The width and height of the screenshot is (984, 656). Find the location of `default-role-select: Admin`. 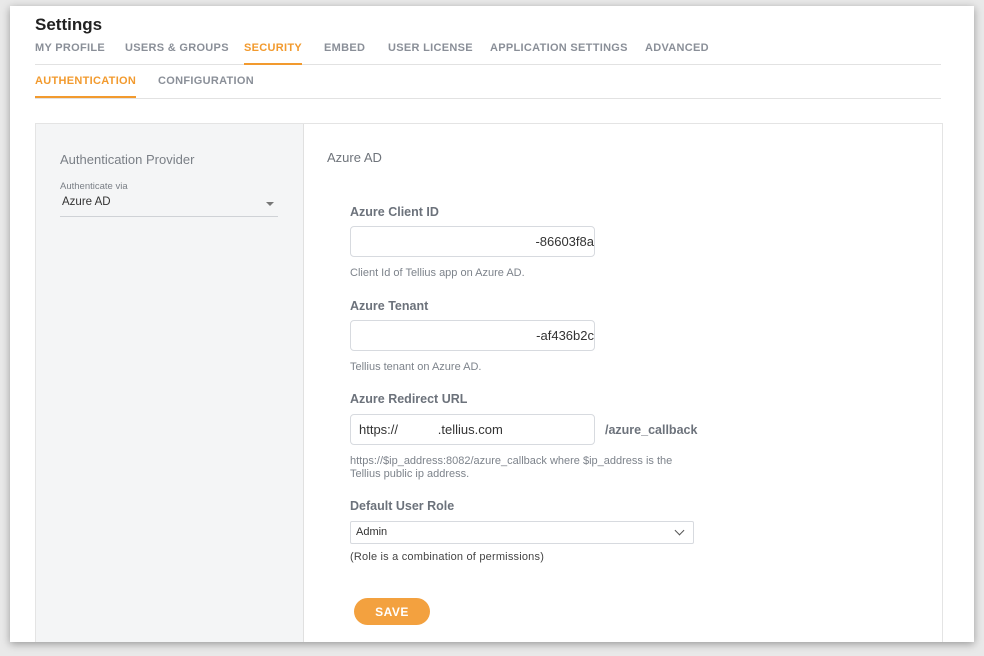

default-role-select: Admin is located at coordinates (522, 532).